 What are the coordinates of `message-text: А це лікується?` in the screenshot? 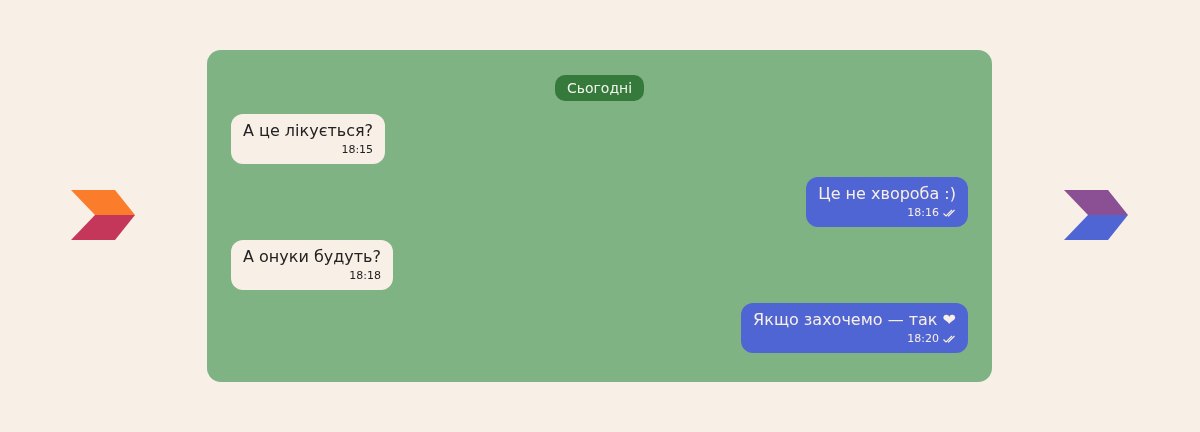 It's located at (308, 131).